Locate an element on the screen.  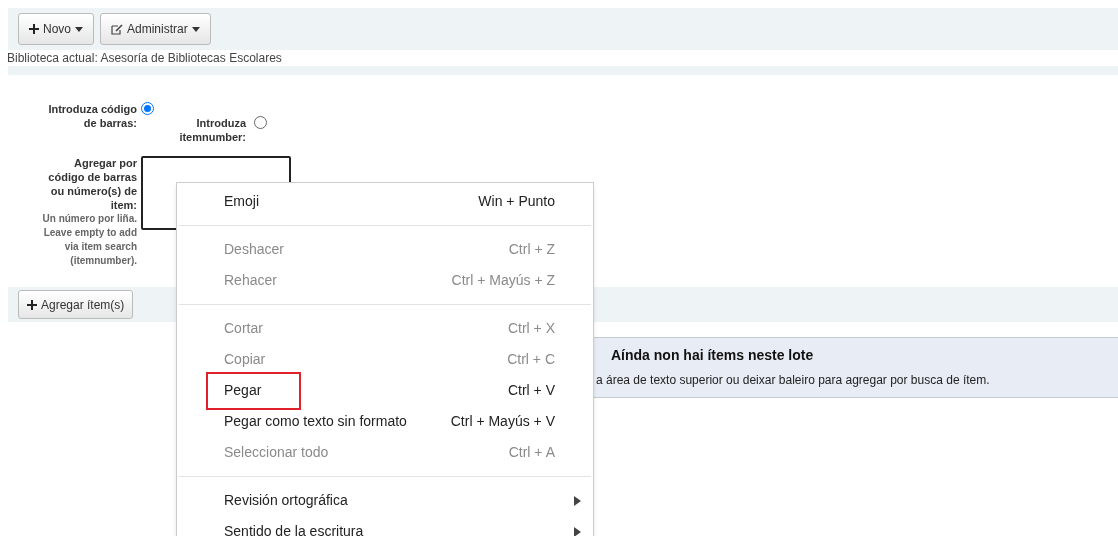
radio-label: Introduza itemnumber: is located at coordinates (212, 130).